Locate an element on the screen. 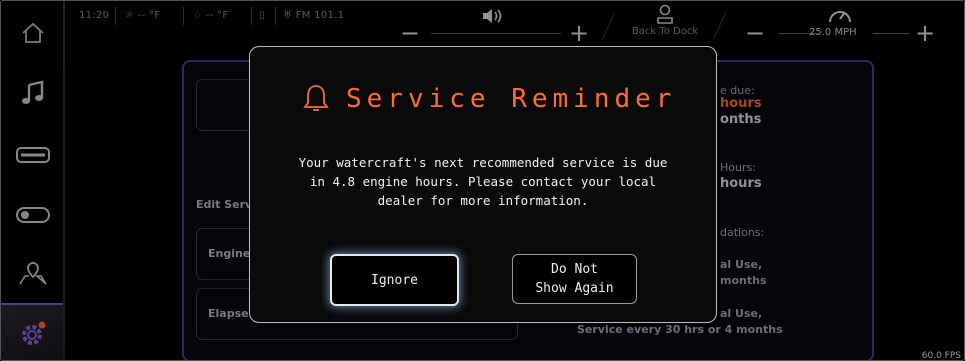  ignore-button: Ignore is located at coordinates (394, 280).